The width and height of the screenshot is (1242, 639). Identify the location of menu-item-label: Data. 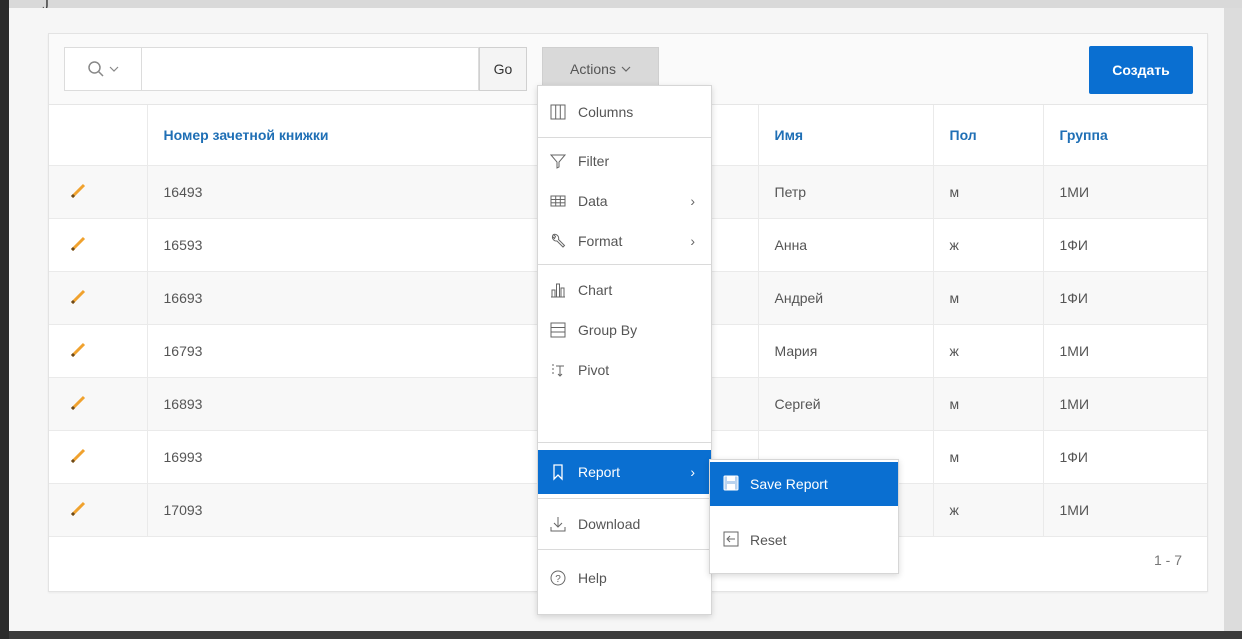
(593, 201).